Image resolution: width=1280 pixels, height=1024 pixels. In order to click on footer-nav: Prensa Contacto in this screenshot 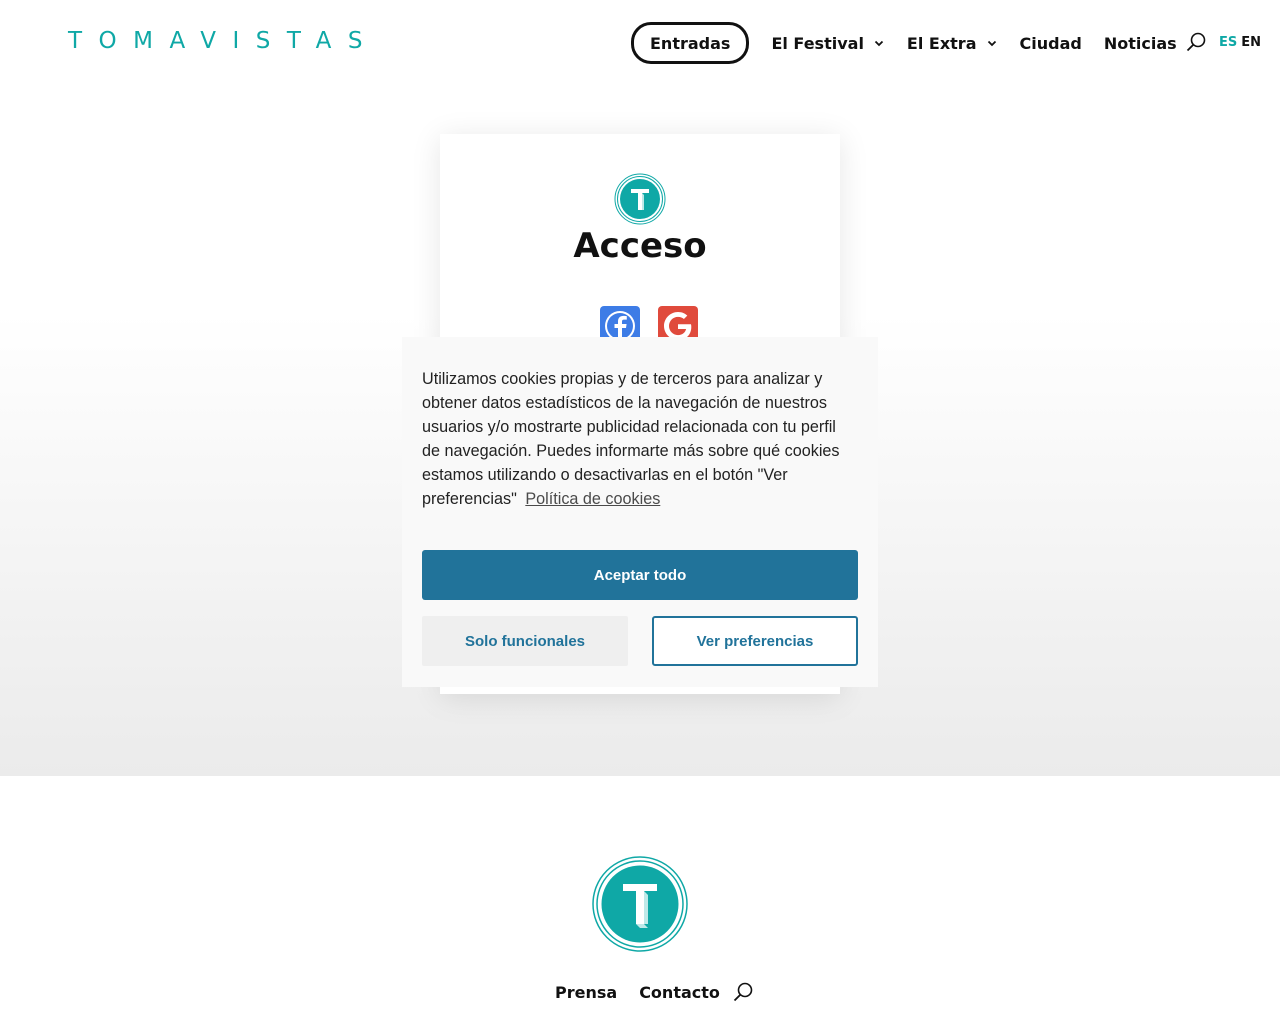, I will do `click(654, 992)`.